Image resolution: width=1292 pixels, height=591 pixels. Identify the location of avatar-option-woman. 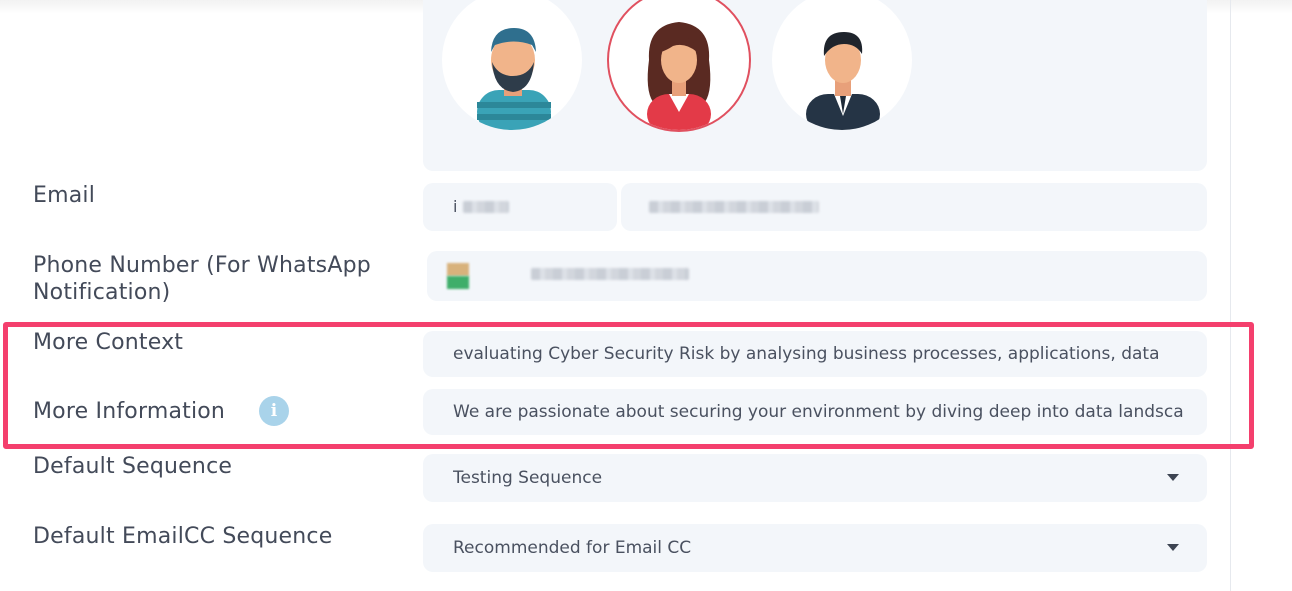
(679, 65).